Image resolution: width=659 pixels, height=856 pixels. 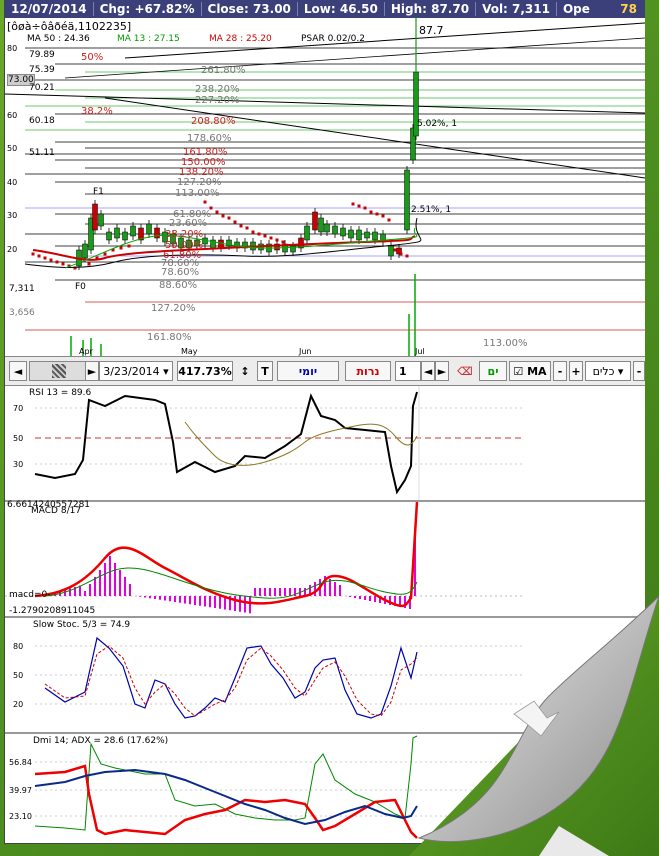 I want to click on daily-label: יומי, so click(x=308, y=371).